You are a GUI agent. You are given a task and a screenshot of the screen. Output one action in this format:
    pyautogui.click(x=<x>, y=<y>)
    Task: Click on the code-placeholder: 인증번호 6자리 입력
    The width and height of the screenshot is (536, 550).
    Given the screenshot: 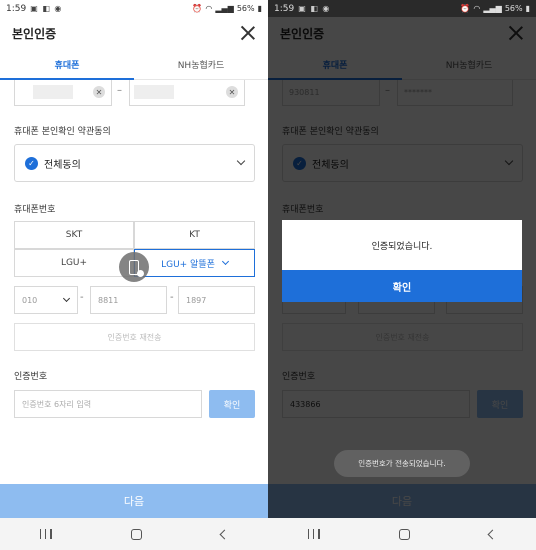 What is the action you would take?
    pyautogui.click(x=57, y=404)
    